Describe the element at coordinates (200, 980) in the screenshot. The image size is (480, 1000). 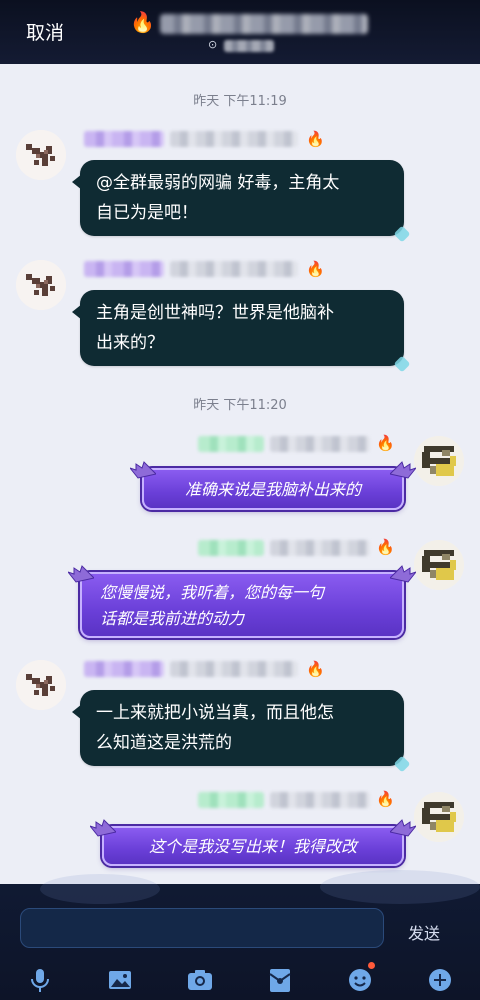
I see `camera-icon` at that location.